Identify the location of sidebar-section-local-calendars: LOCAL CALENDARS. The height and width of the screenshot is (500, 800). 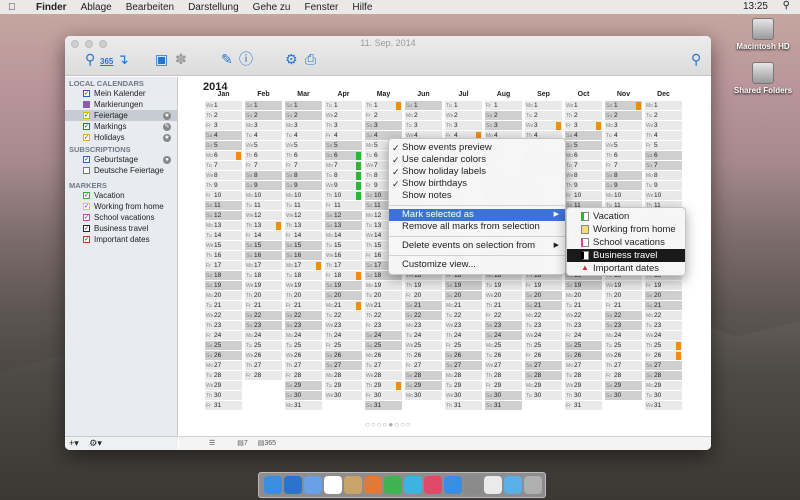
(121, 82).